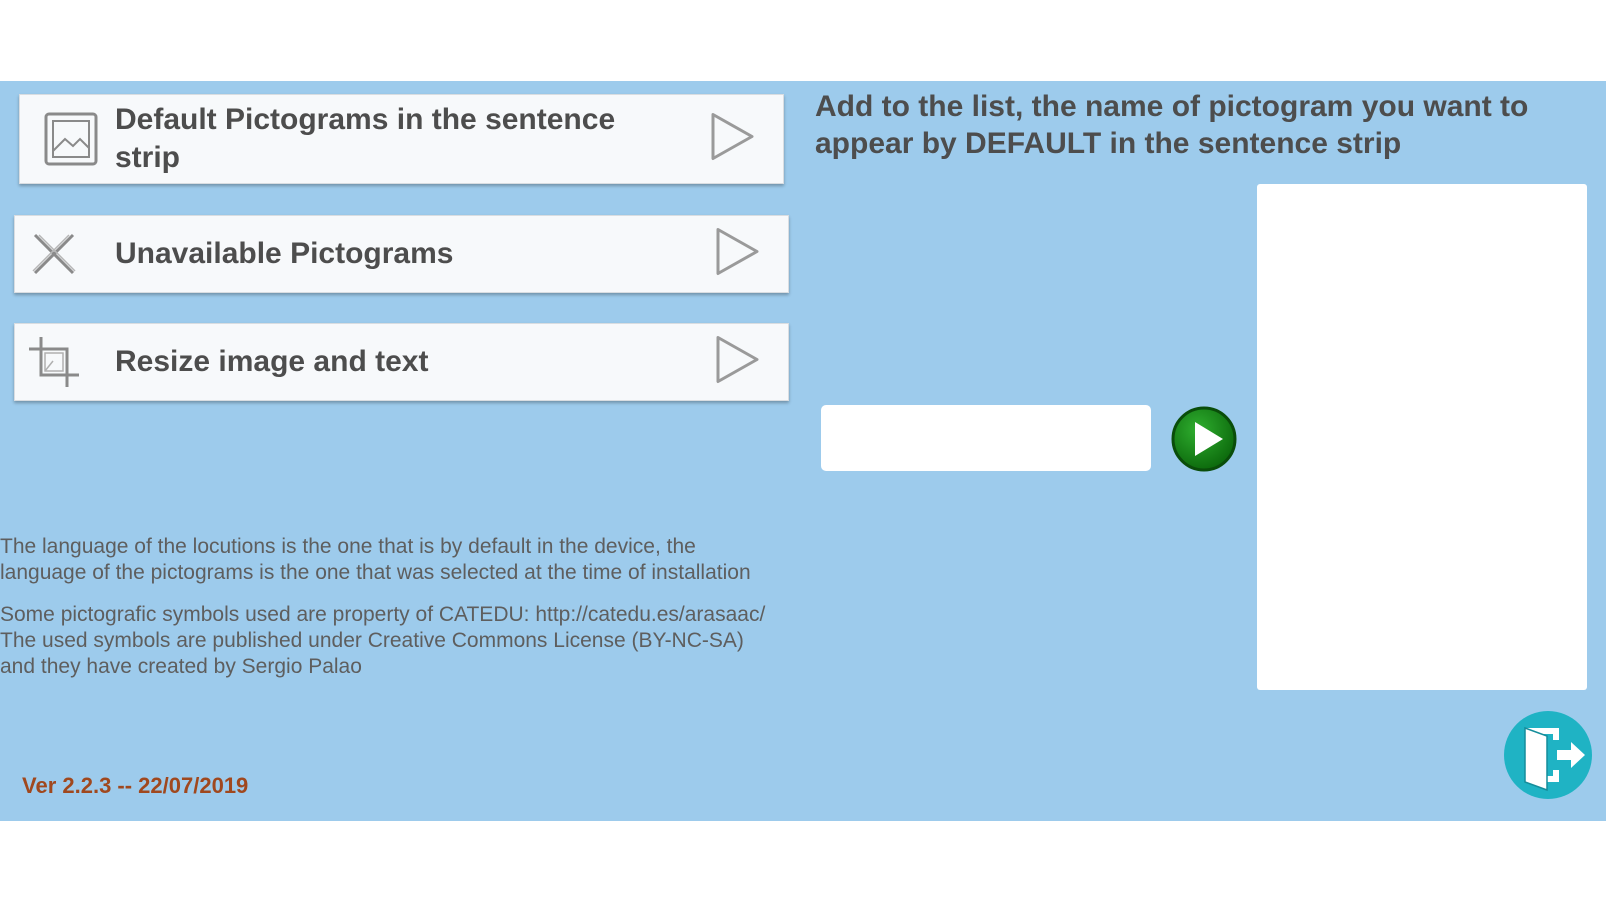 The image size is (1606, 900). What do you see at coordinates (71, 139) in the screenshot?
I see `image-icon` at bounding box center [71, 139].